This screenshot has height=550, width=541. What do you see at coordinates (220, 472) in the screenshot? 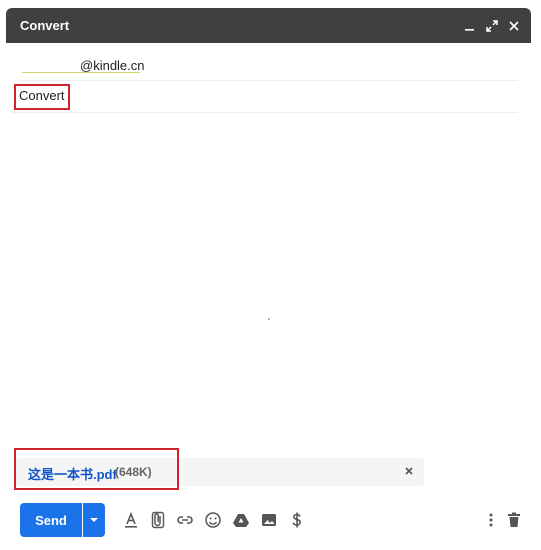
I see `attachment-chip: 这是一本书.pdf (648K)` at bounding box center [220, 472].